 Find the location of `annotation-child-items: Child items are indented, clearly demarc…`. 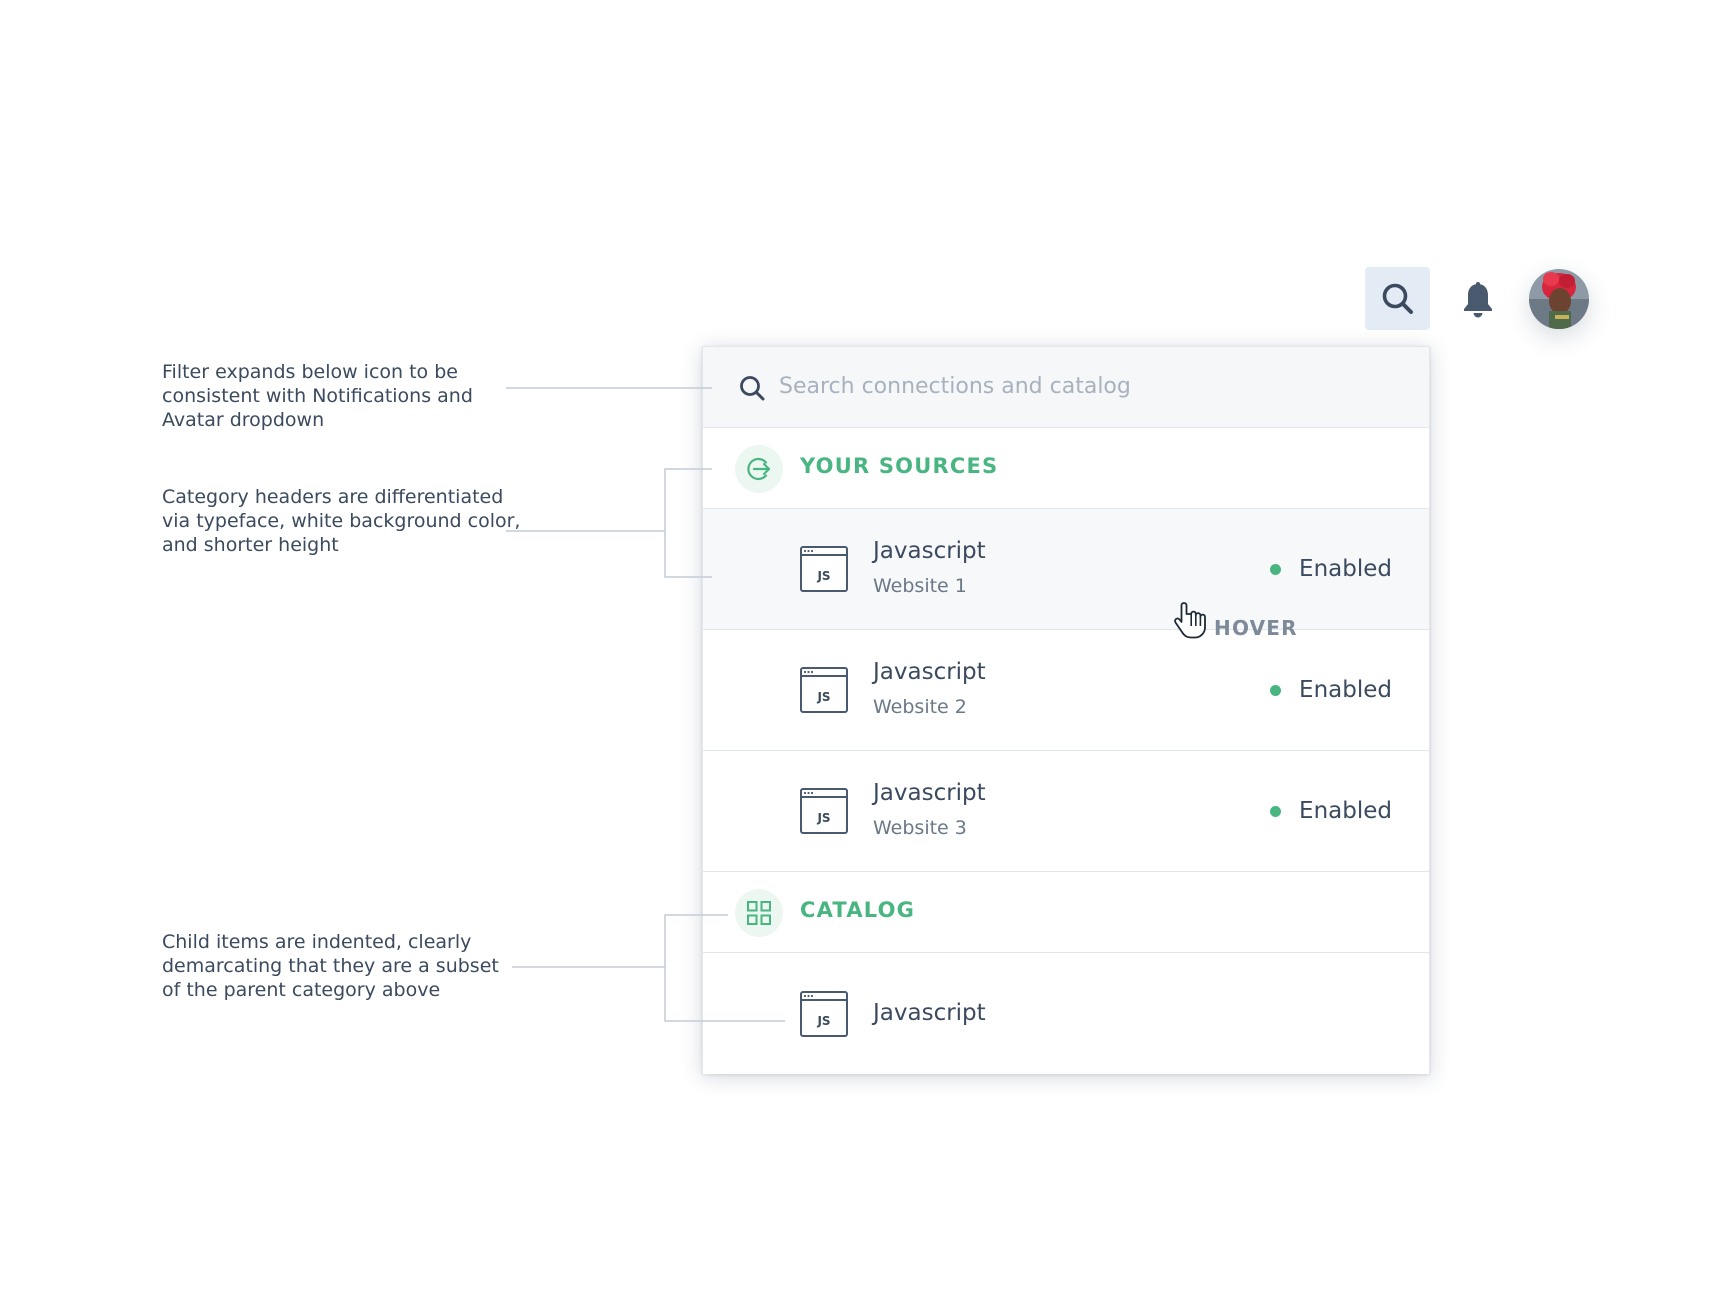

annotation-child-items: Child items are indented, clearly demarc… is located at coordinates (330, 966).